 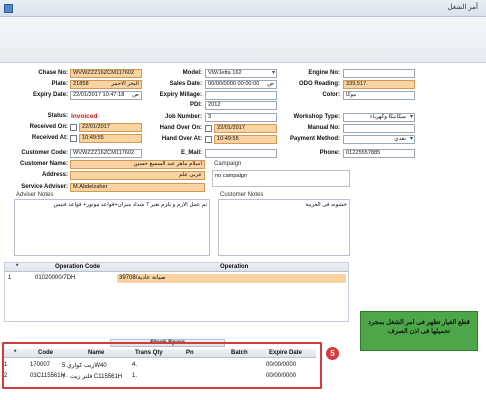 I want to click on model-label: Model:, so click(x=192, y=73).